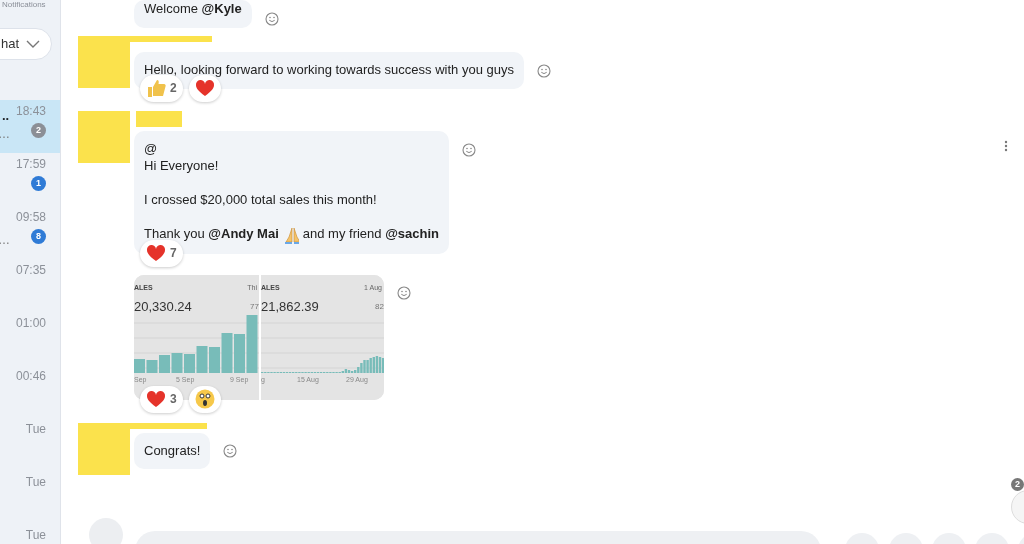 The width and height of the screenshot is (1024, 544). I want to click on conversation-time: 09:58, so click(30, 217).